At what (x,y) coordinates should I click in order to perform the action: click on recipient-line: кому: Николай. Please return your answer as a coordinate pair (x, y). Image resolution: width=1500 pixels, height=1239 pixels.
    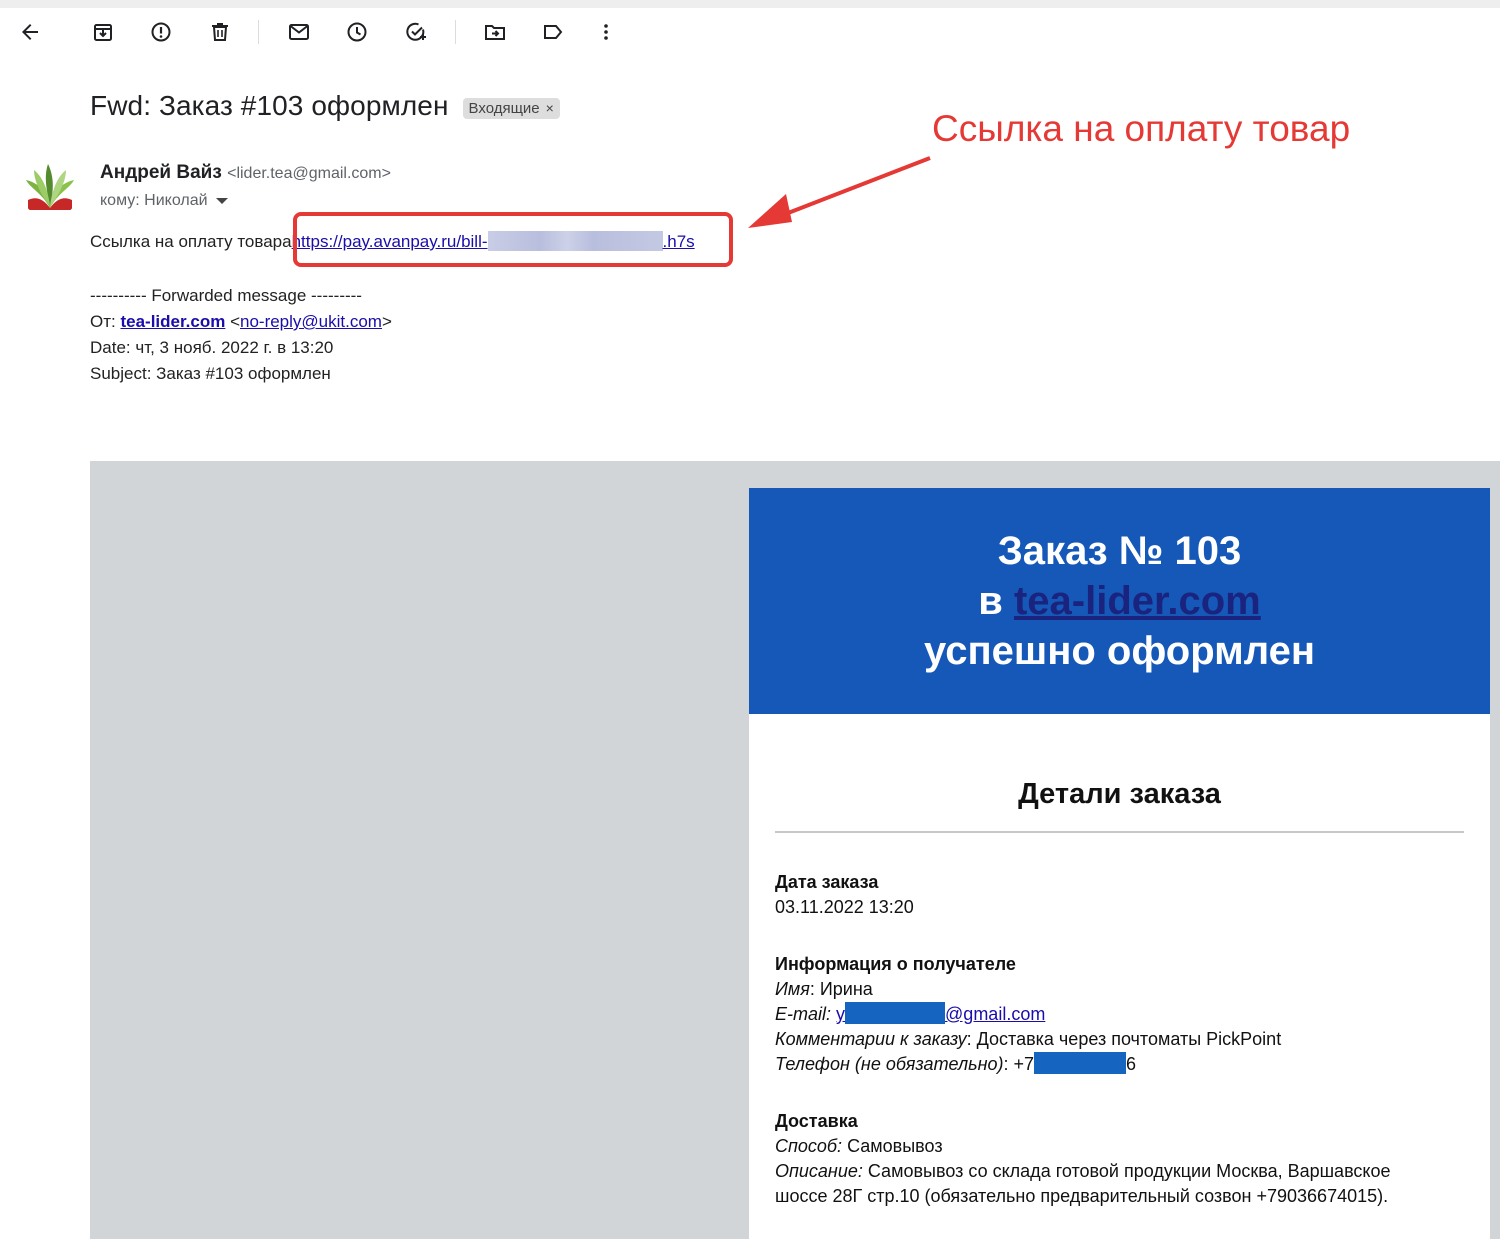
    Looking at the image, I should click on (164, 201).